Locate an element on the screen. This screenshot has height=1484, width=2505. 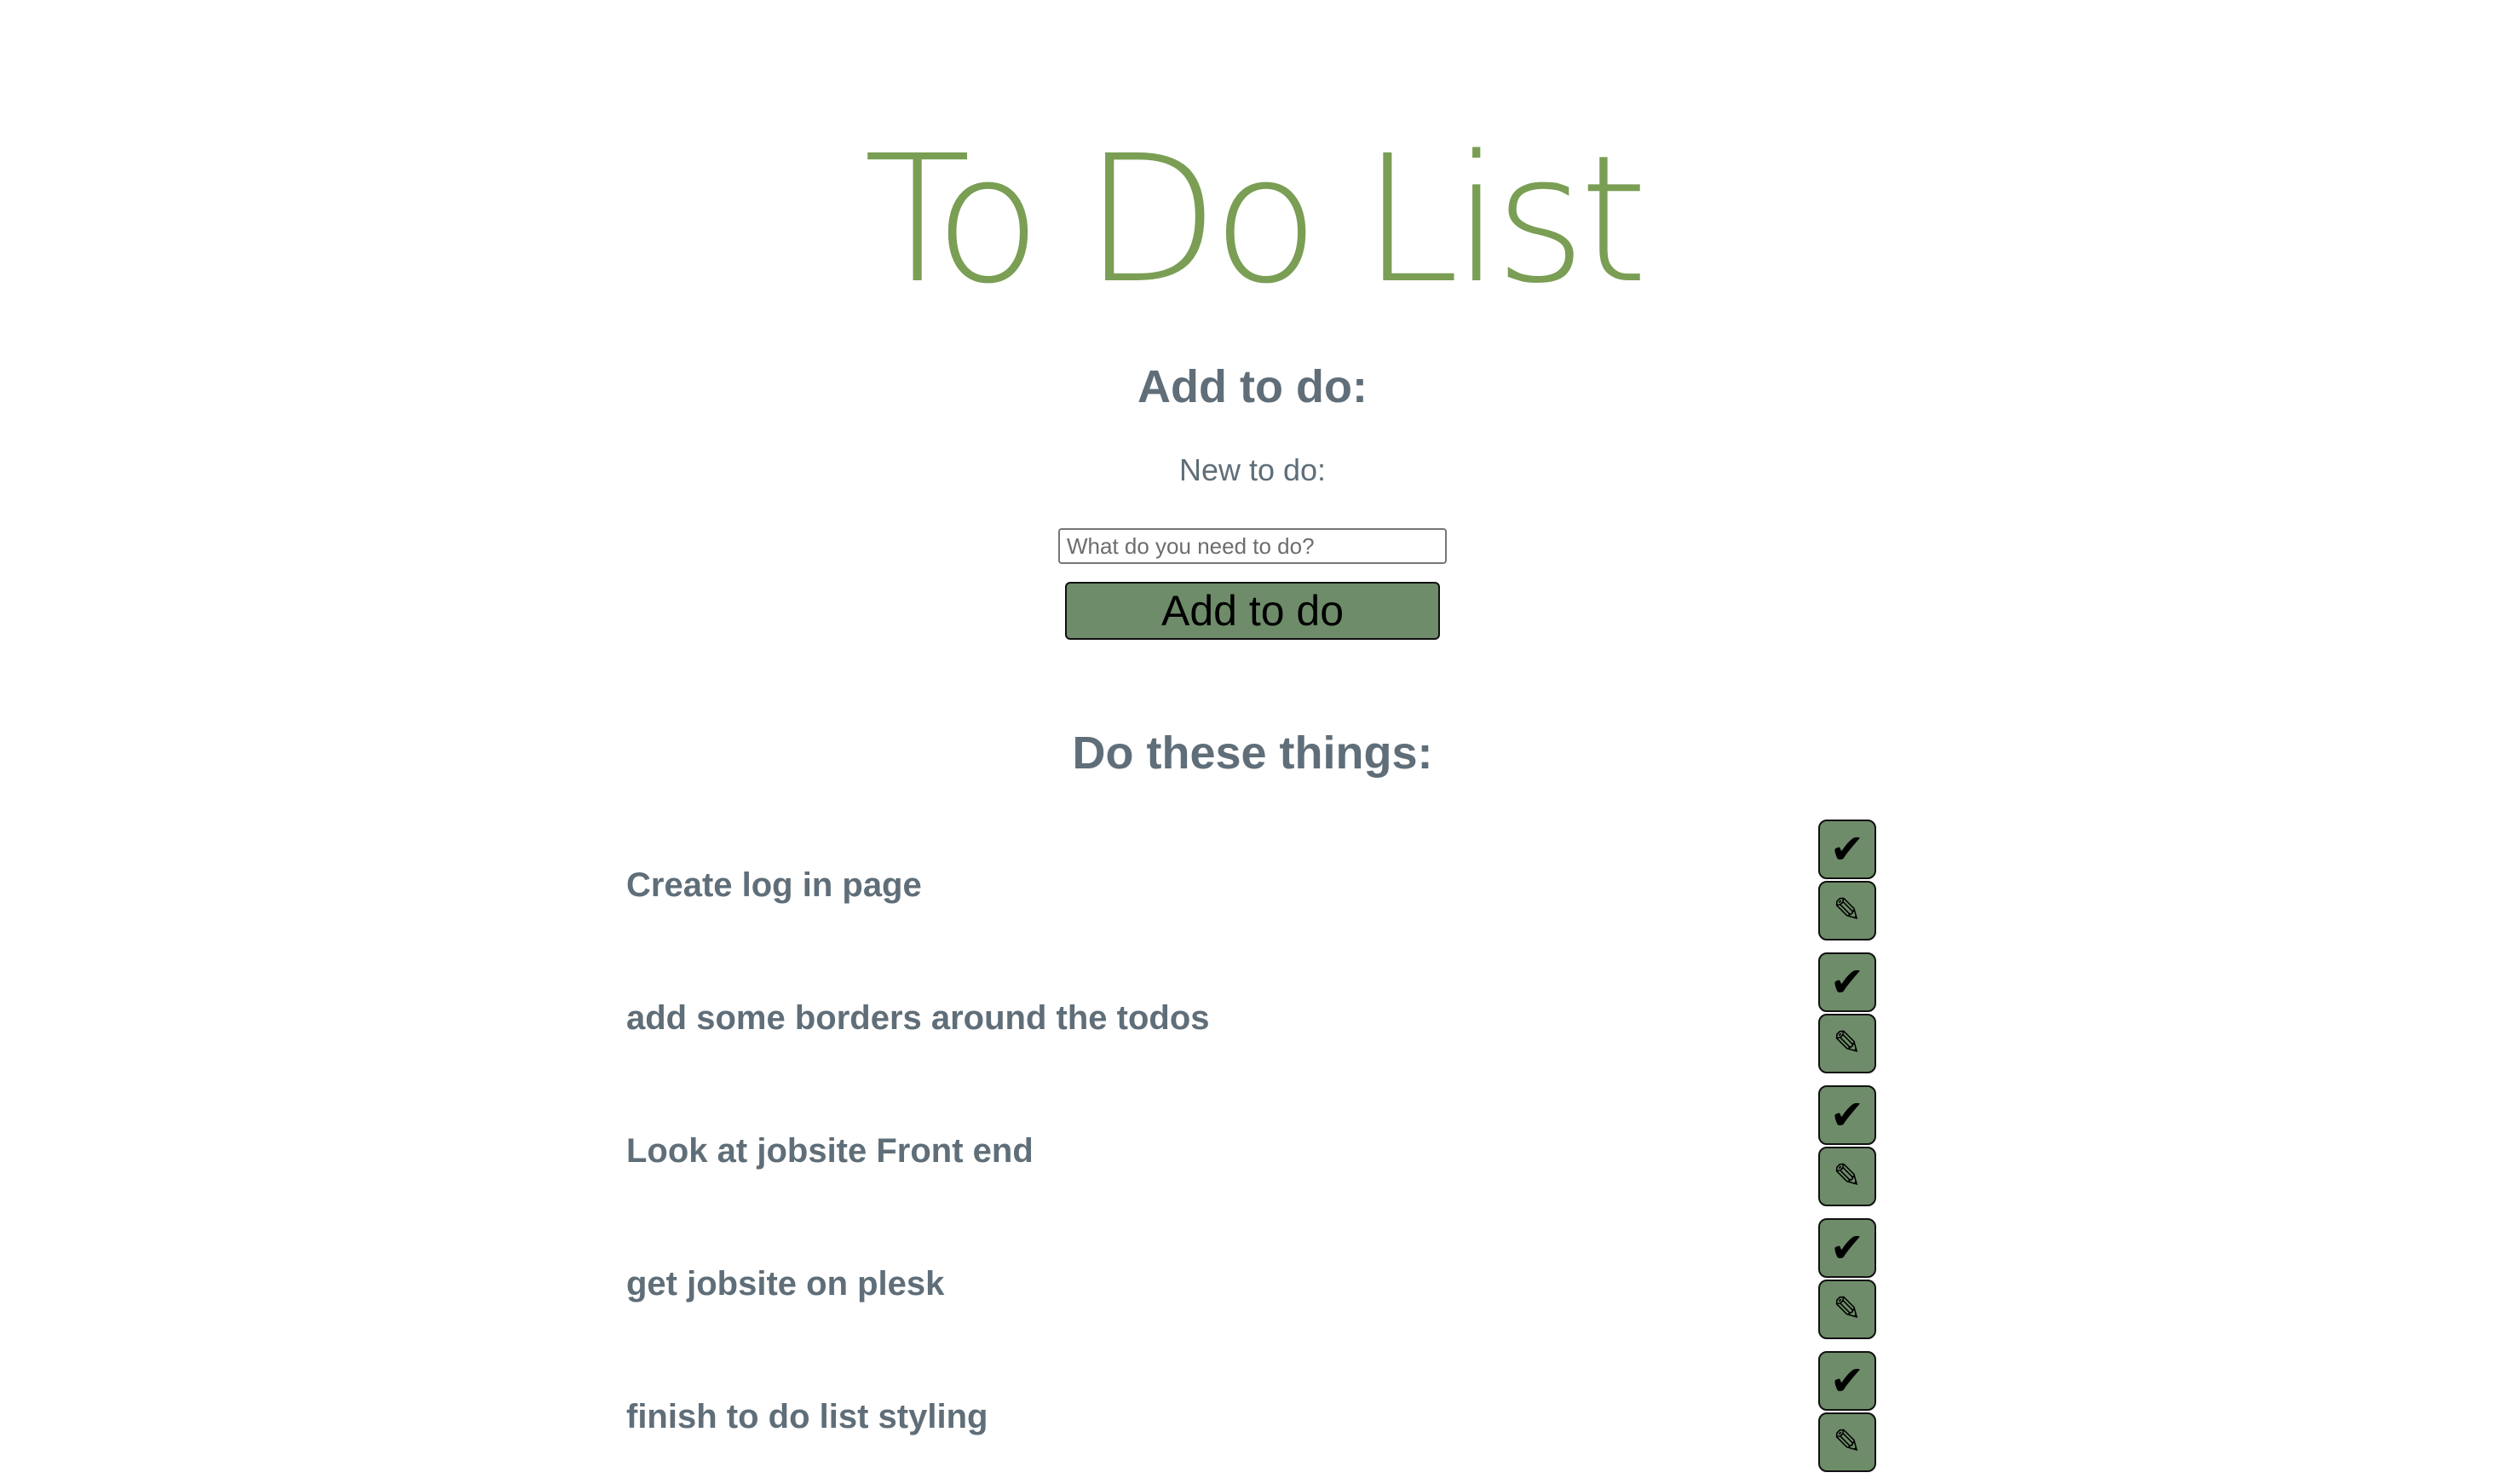
todo-item: Look at jobsite Front end ✔ ✎ is located at coordinates (1252, 1151).